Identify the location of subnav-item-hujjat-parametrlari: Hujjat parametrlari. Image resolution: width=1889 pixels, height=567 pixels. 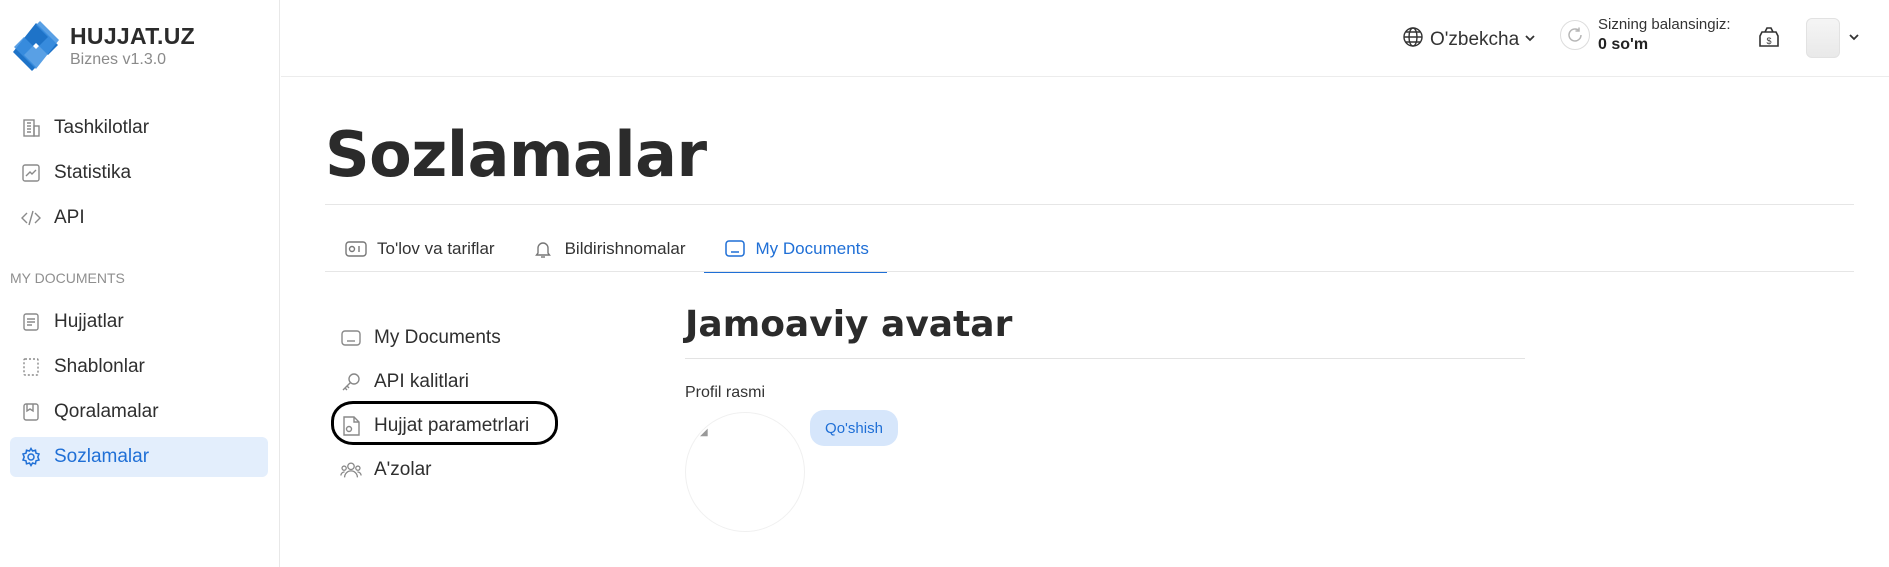
(455, 426).